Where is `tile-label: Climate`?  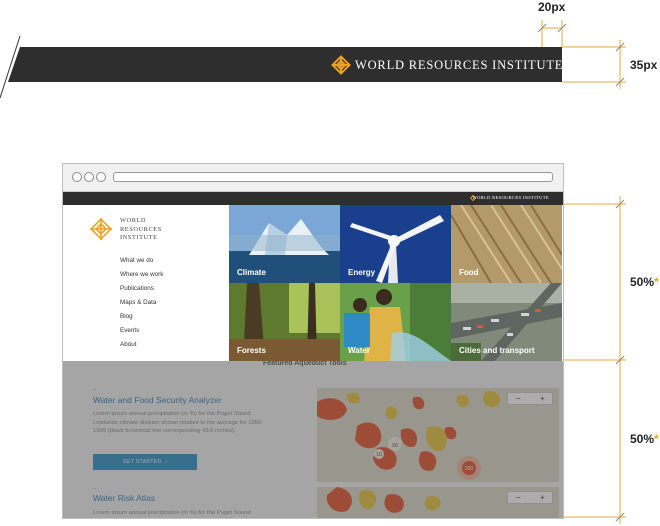
tile-label: Climate is located at coordinates (251, 272).